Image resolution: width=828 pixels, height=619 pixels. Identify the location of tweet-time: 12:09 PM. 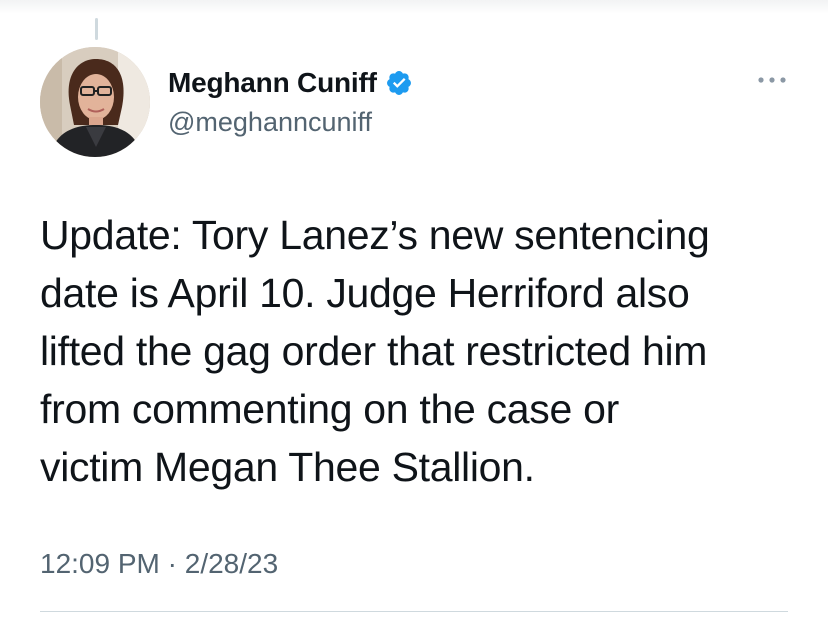
(100, 563).